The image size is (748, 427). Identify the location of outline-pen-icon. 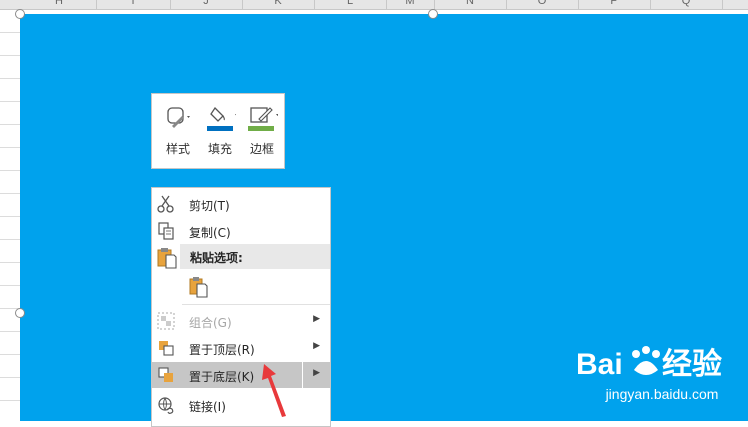
(263, 119).